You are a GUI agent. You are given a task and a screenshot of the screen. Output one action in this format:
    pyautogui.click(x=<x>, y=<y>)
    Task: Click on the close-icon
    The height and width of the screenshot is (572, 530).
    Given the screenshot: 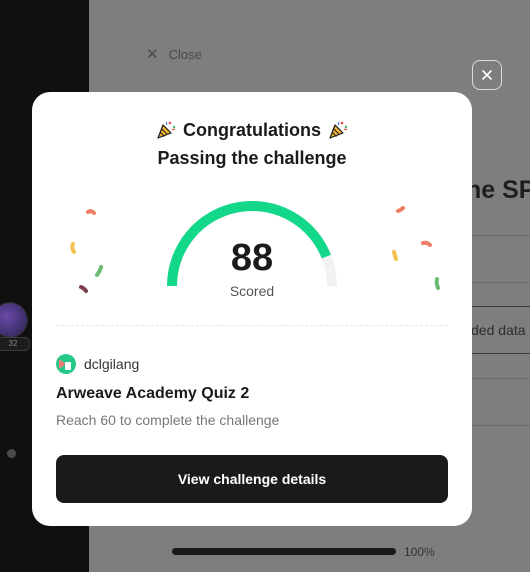 What is the action you would take?
    pyautogui.click(x=487, y=75)
    